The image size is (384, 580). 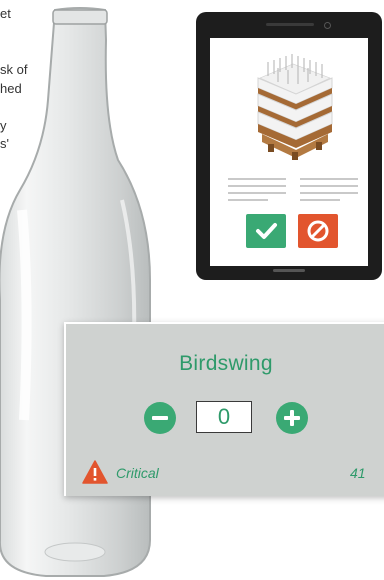 I want to click on stock-count: 41, so click(x=358, y=473).